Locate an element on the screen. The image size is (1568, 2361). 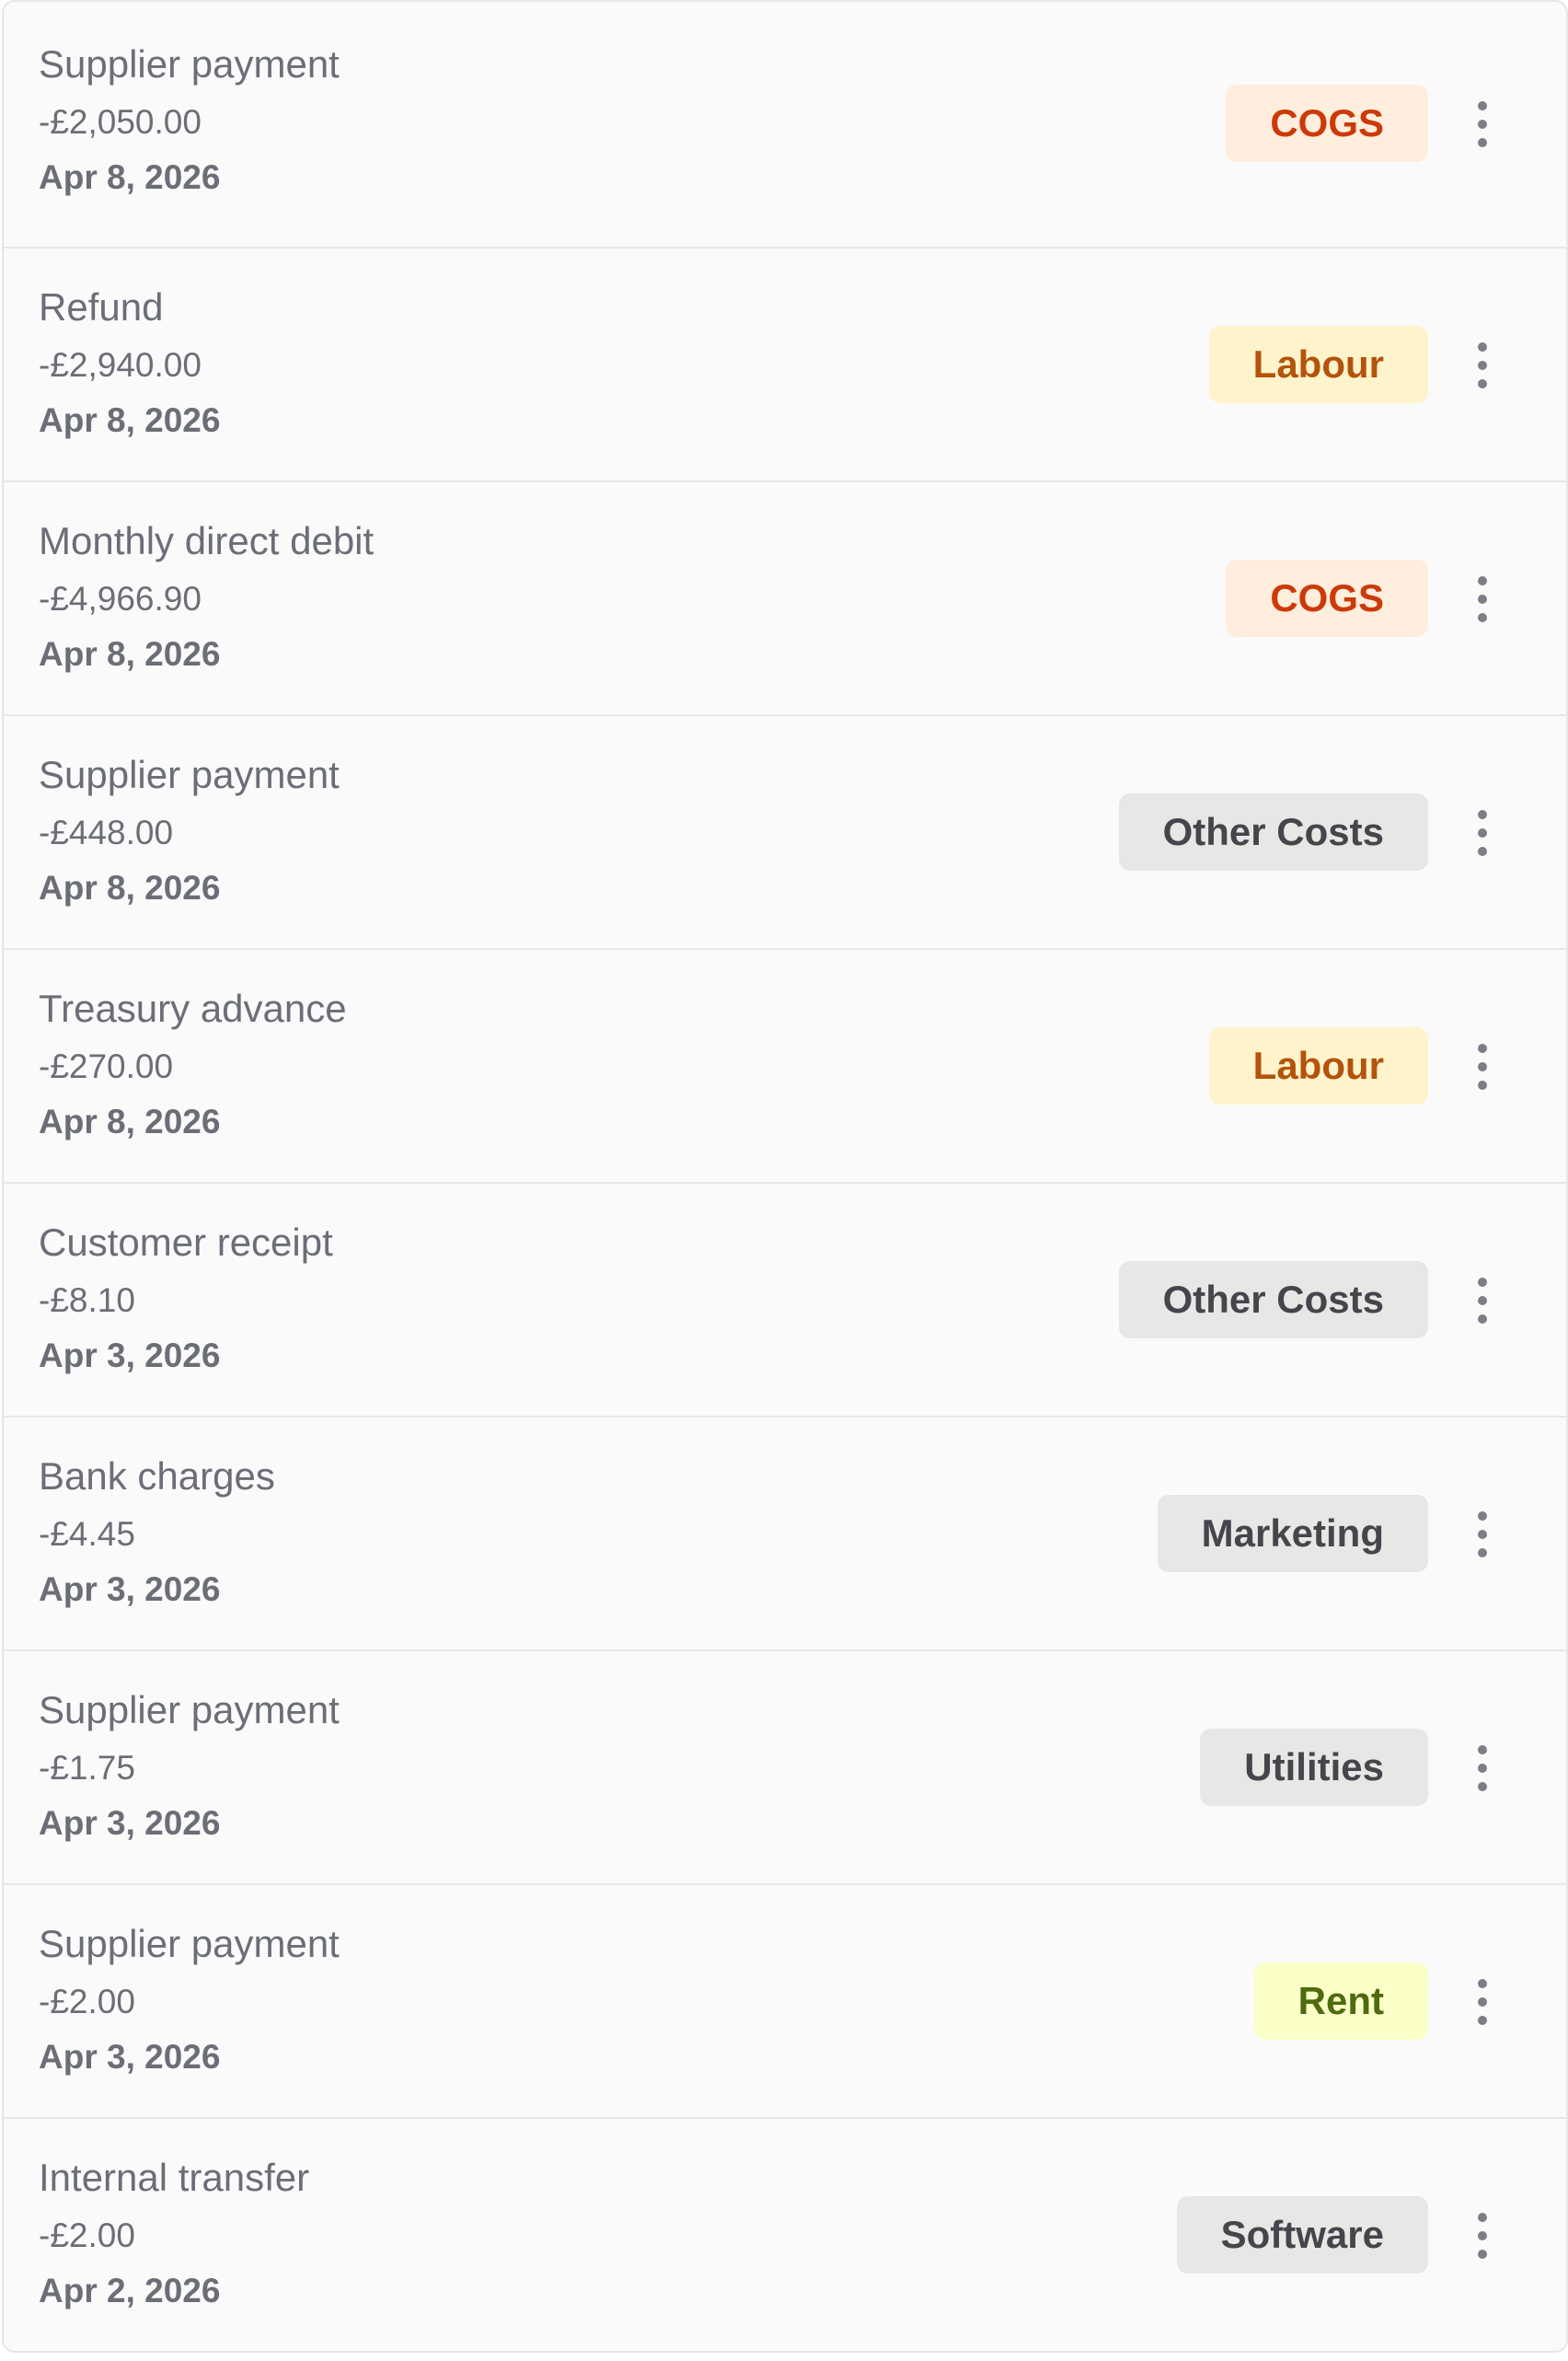
transaction-amount: -£2,940.00 is located at coordinates (120, 365).